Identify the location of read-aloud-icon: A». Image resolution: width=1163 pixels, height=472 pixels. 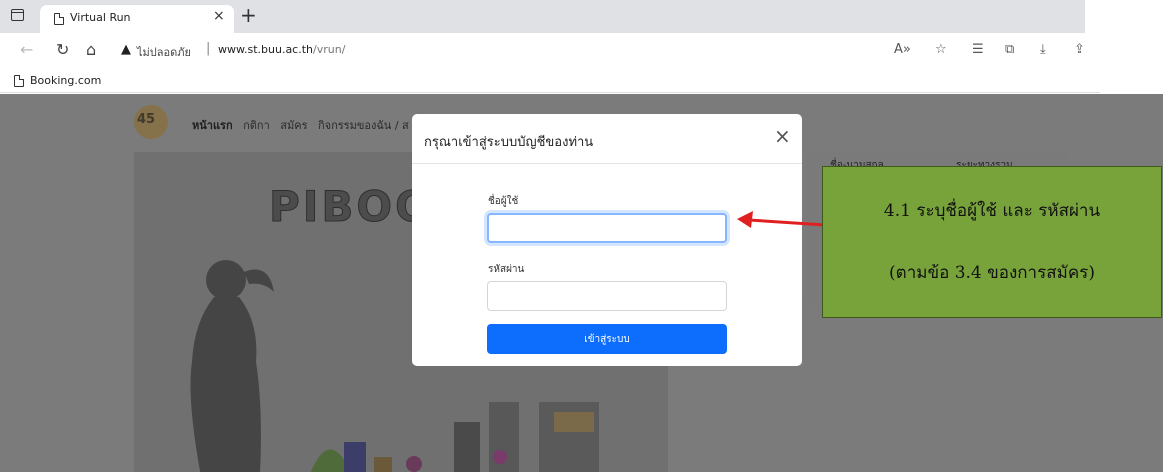
(902, 50).